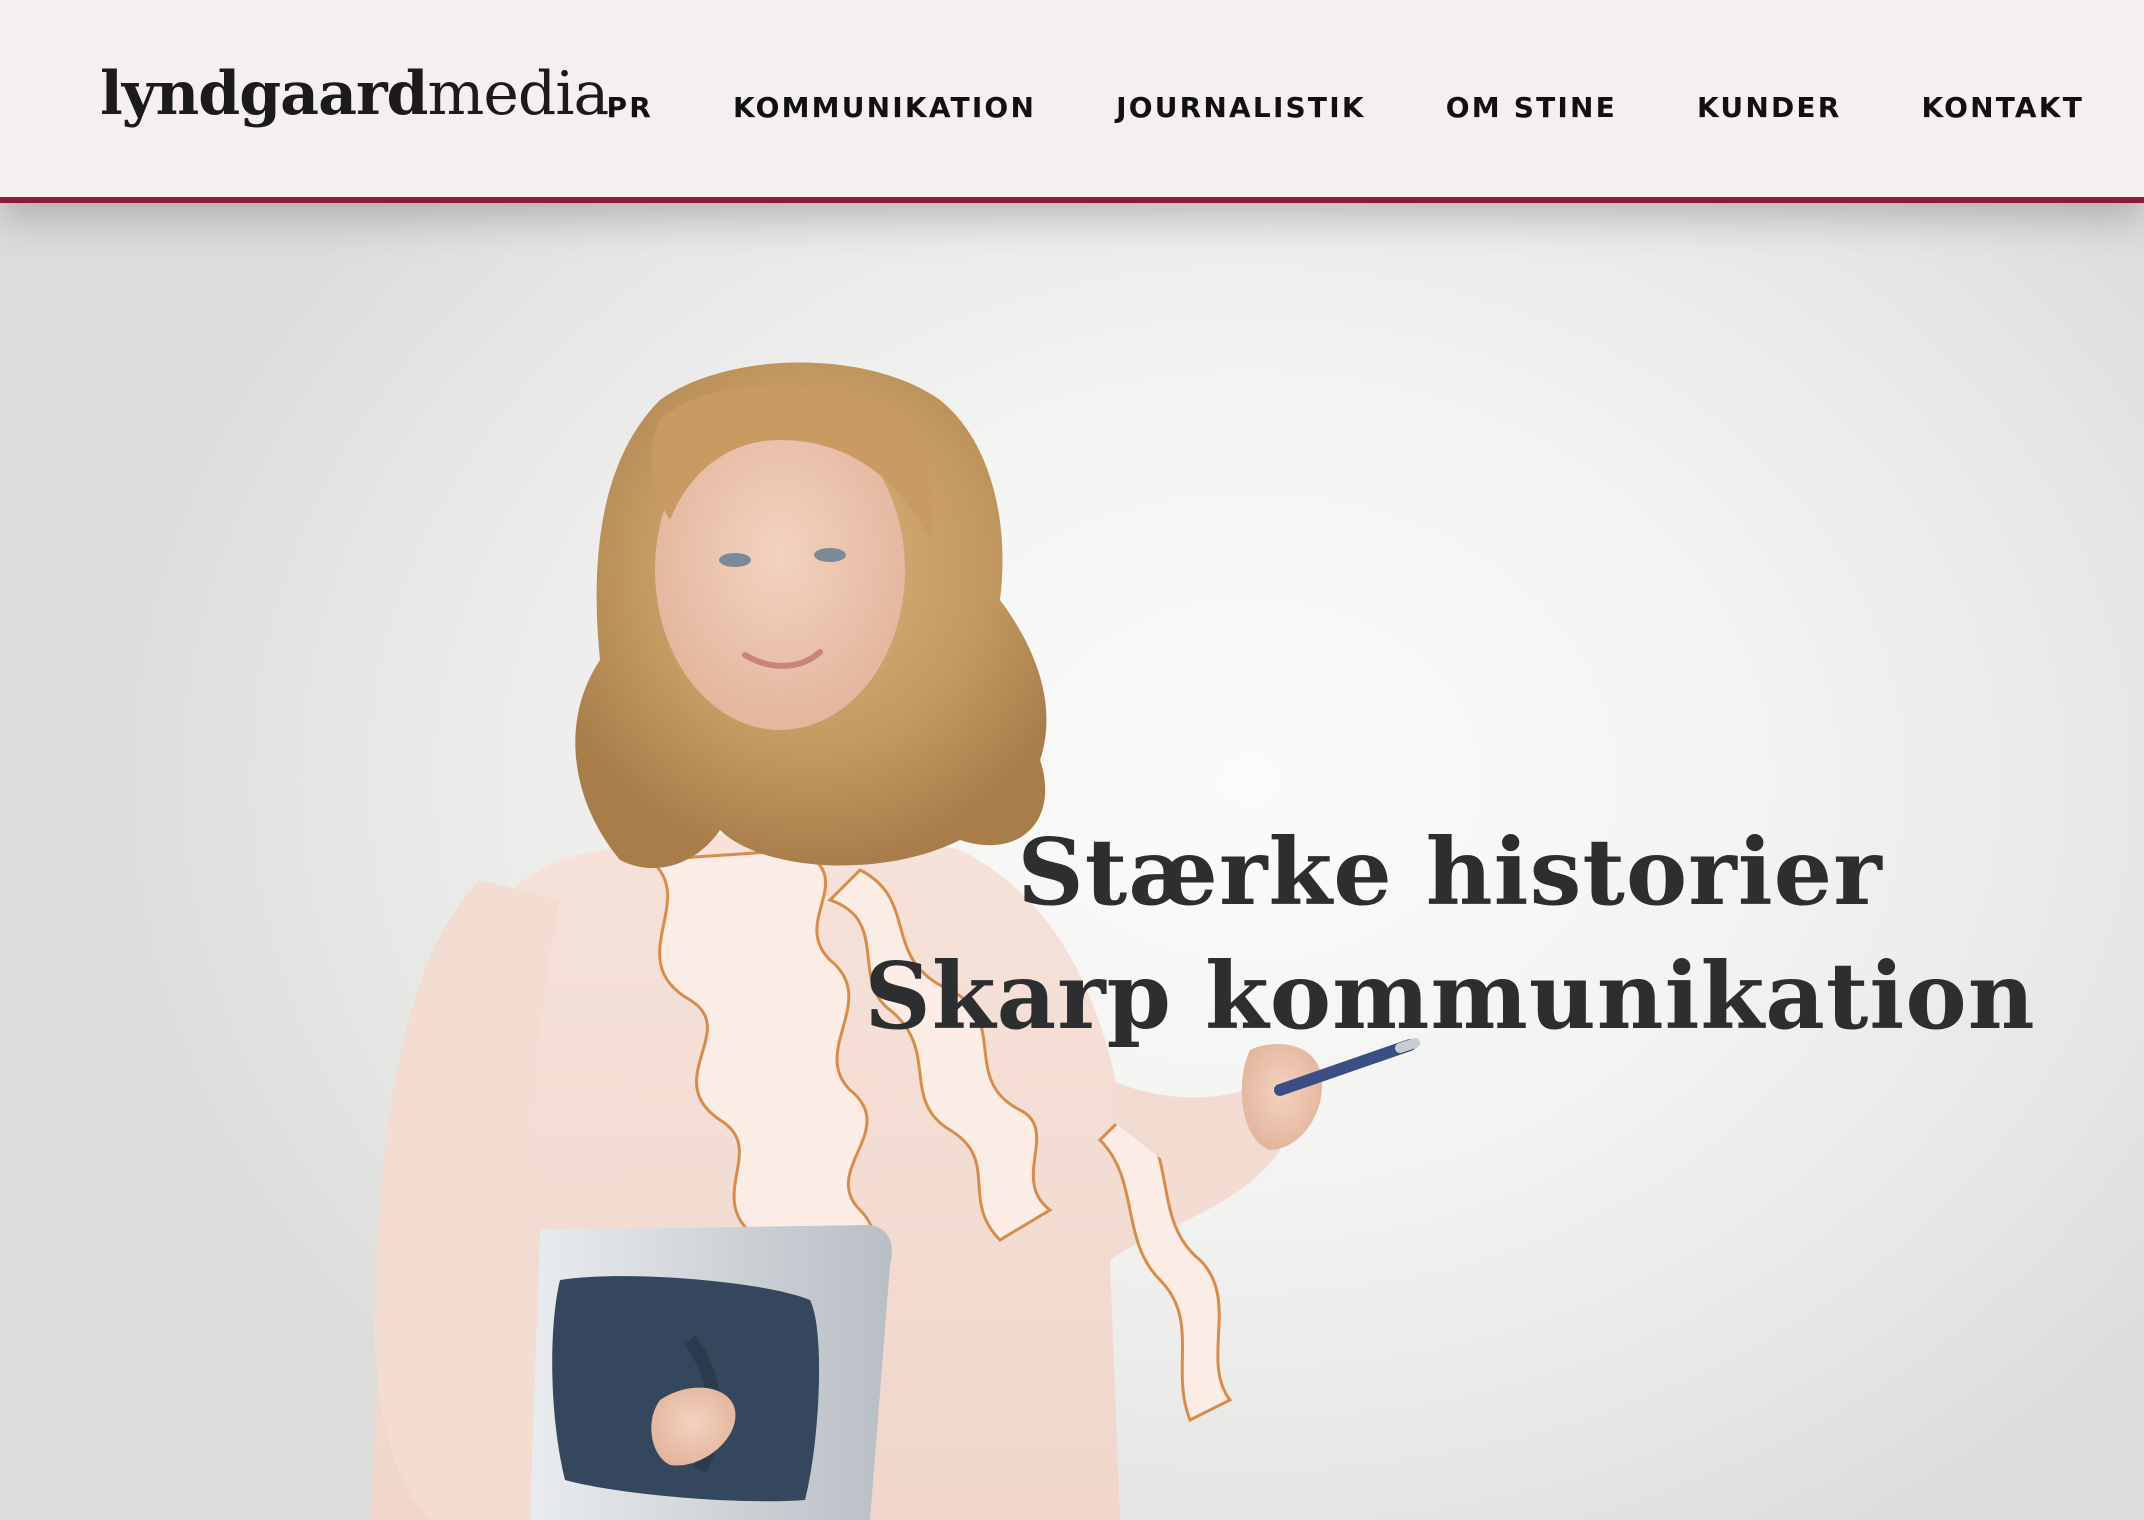 Image resolution: width=2144 pixels, height=1520 pixels. I want to click on nav-item-kunder: KUNDER, so click(1769, 108).